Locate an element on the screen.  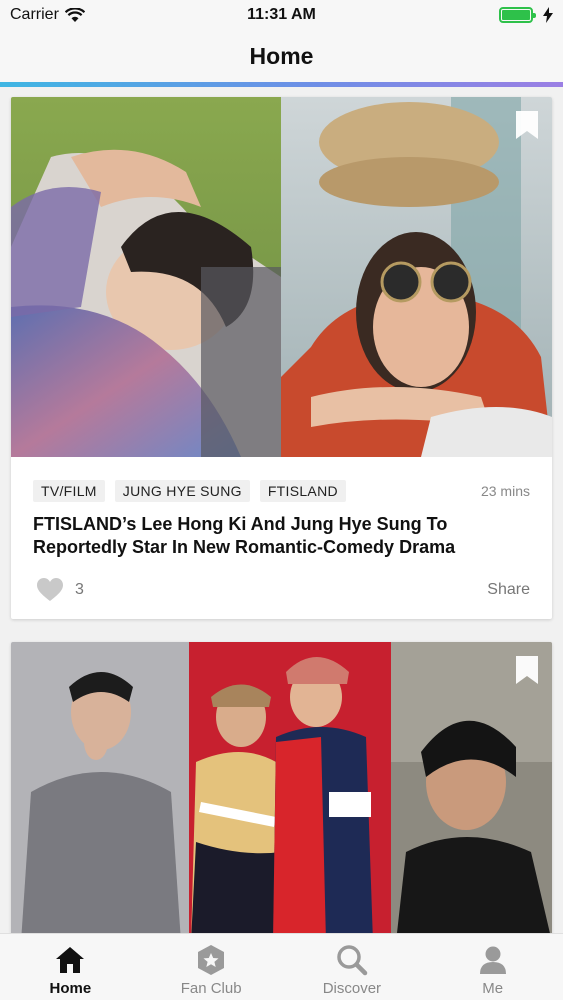
share-button: Share is located at coordinates (508, 590).